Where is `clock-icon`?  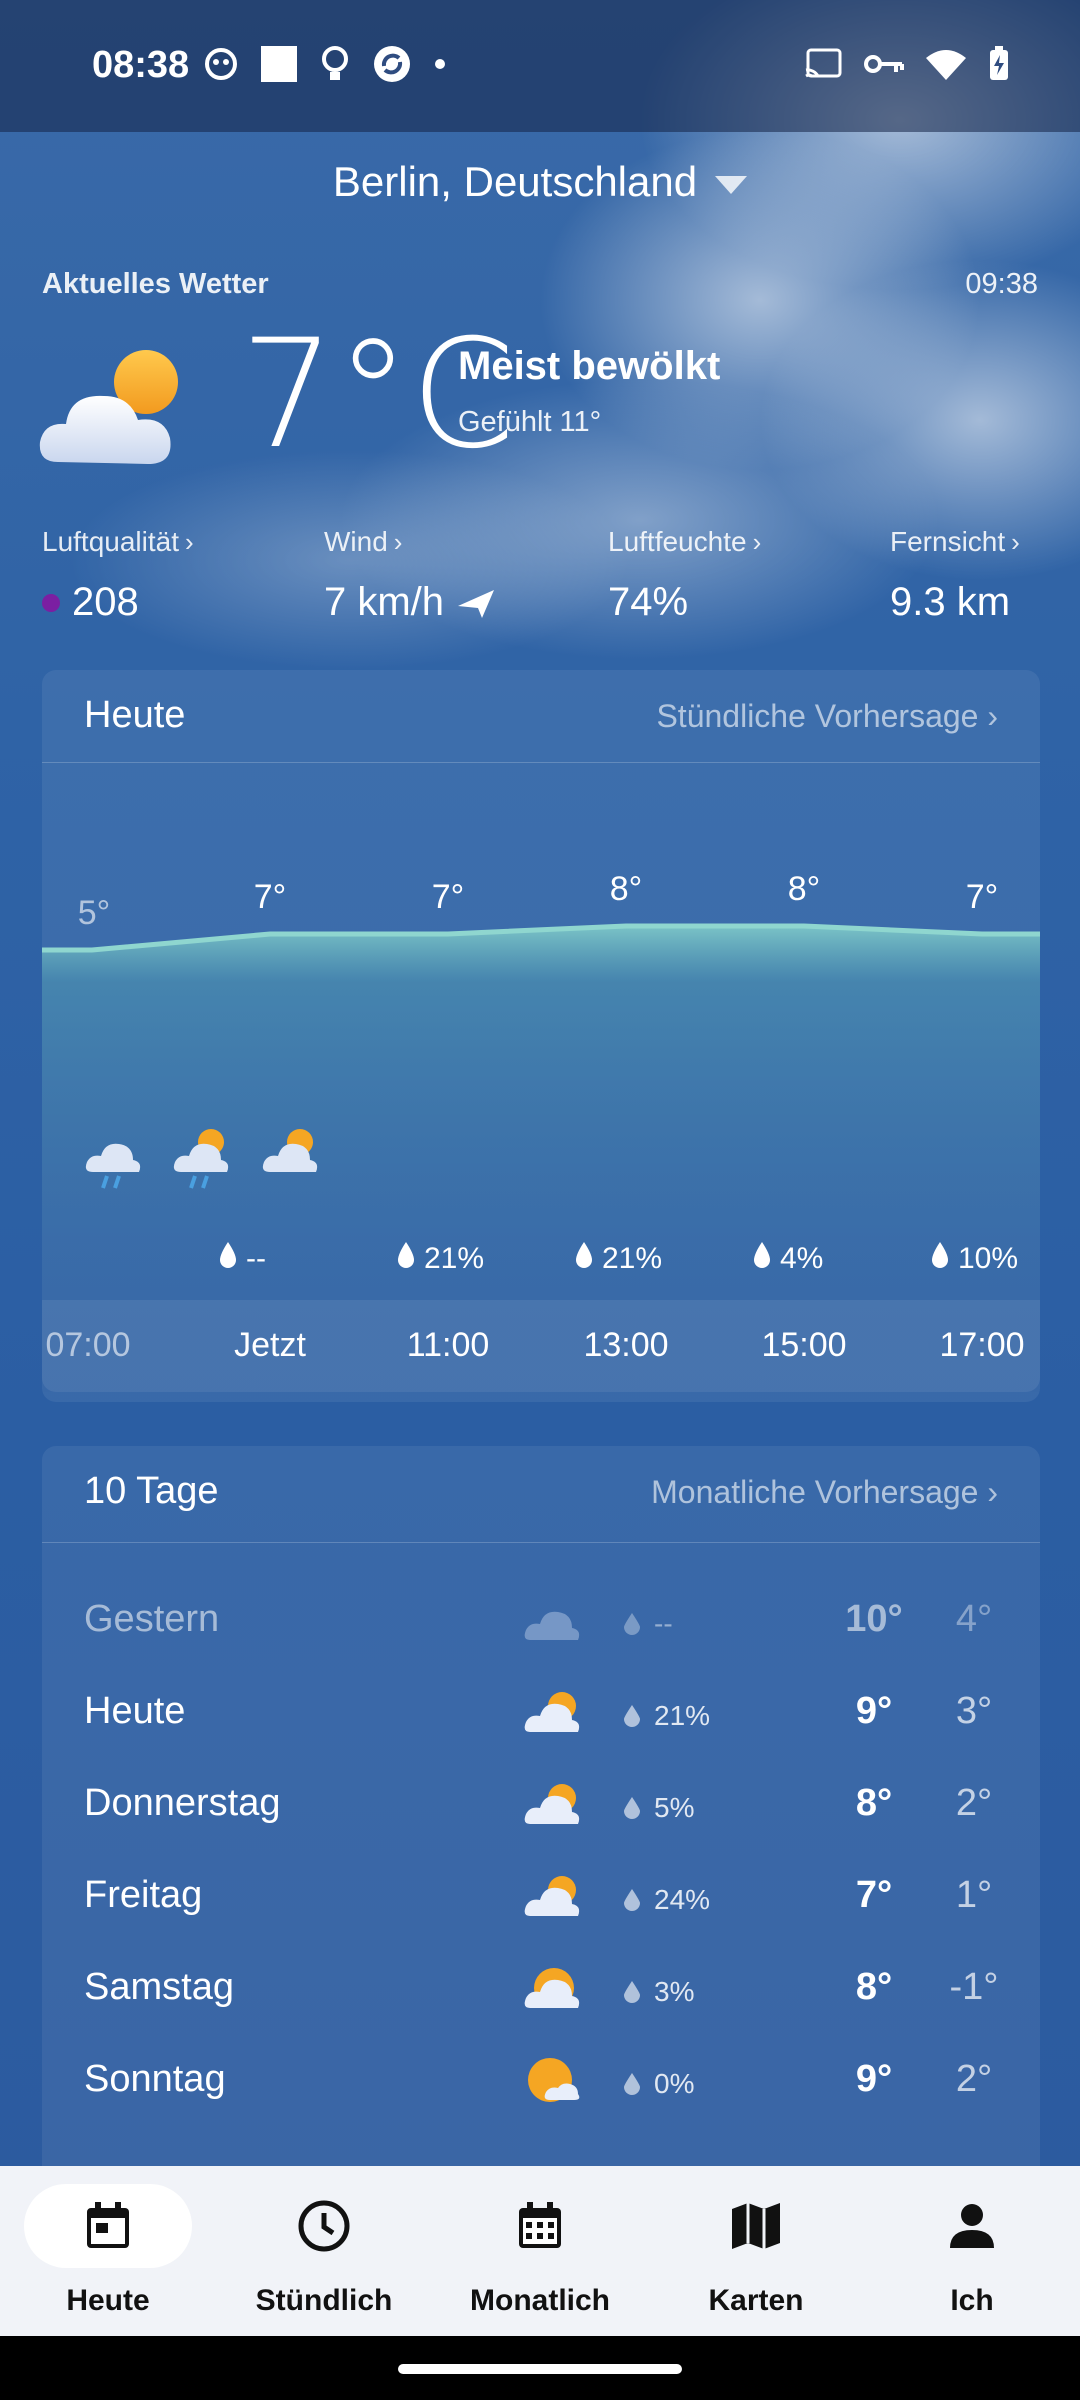 clock-icon is located at coordinates (324, 2226).